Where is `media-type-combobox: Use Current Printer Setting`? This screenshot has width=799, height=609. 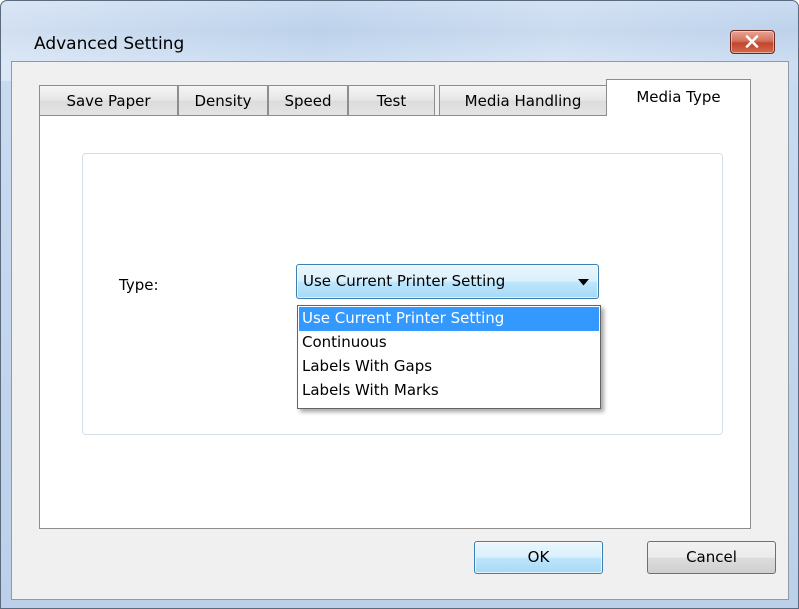
media-type-combobox: Use Current Printer Setting is located at coordinates (447, 281).